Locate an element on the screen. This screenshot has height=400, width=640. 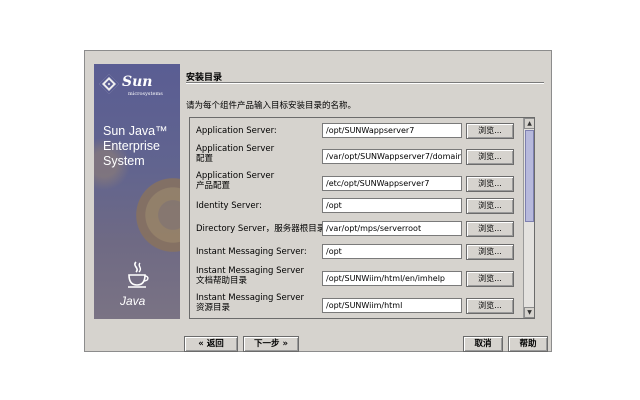
component-label: Application Server 产品配置 is located at coordinates (235, 181).